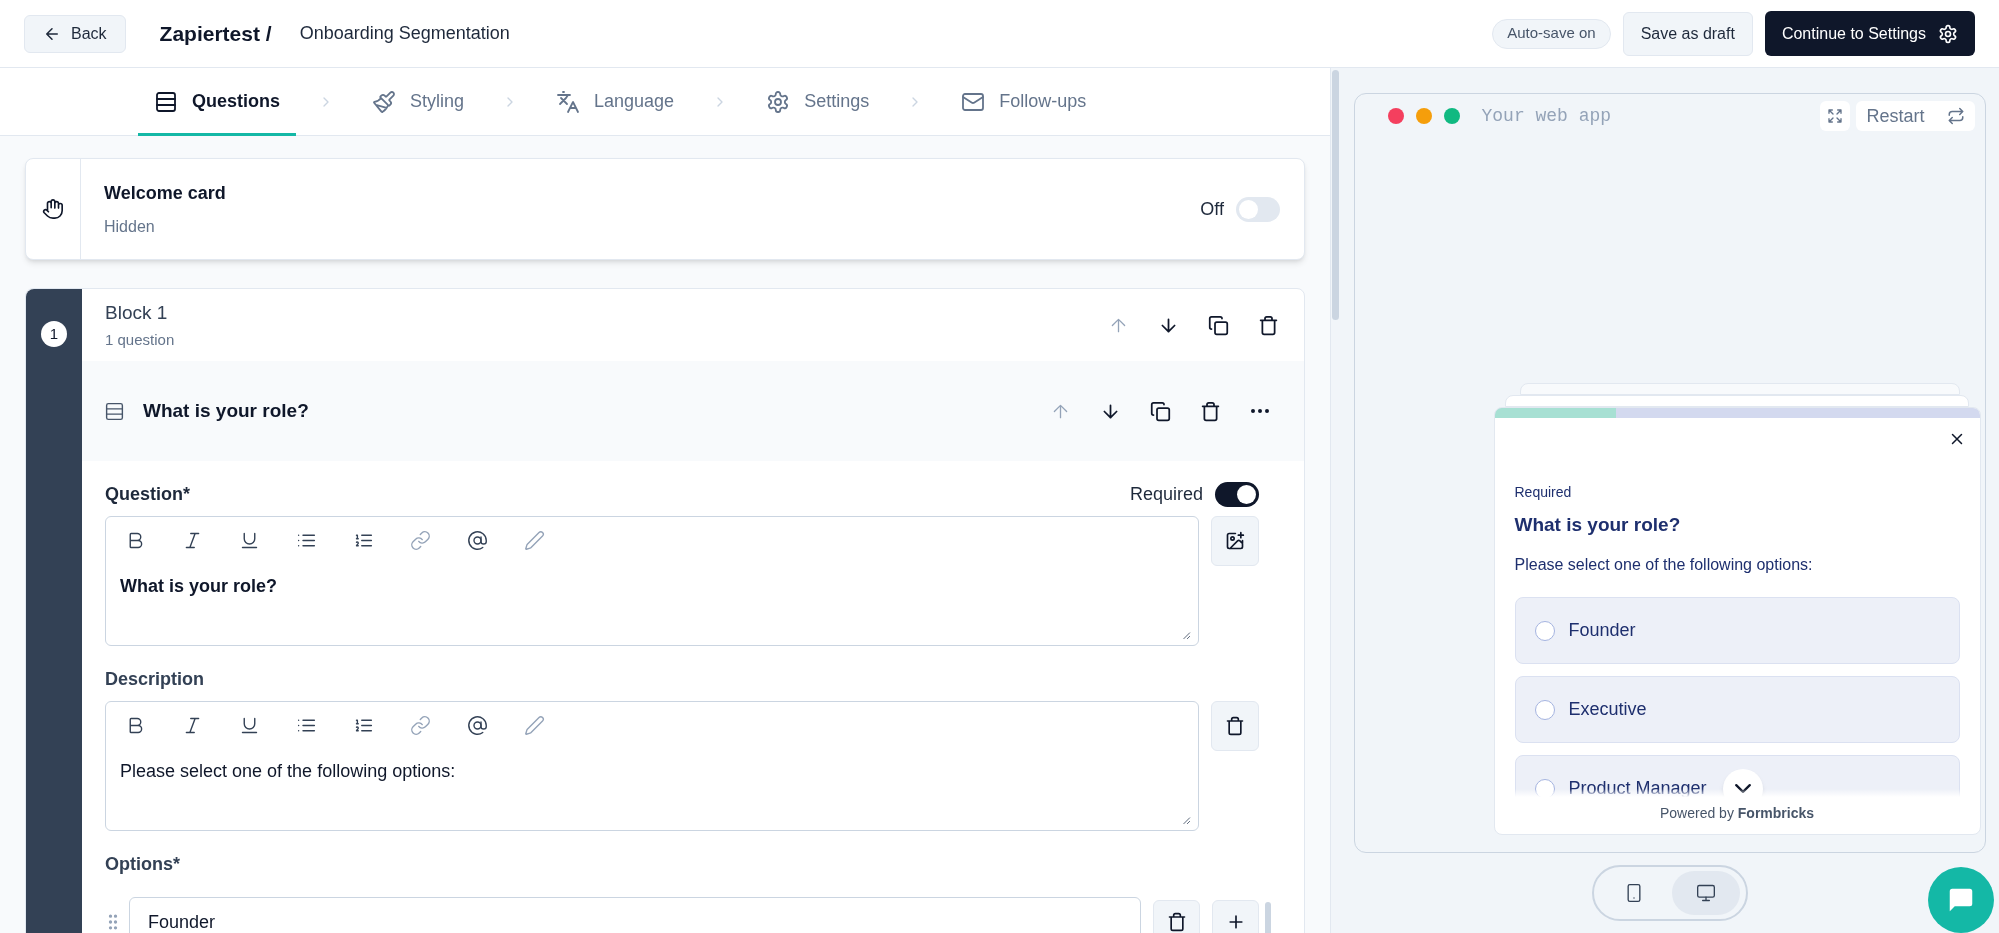 The width and height of the screenshot is (1999, 933). Describe the element at coordinates (1737, 813) in the screenshot. I see `powered-by-text: Powered by Formbricks` at that location.